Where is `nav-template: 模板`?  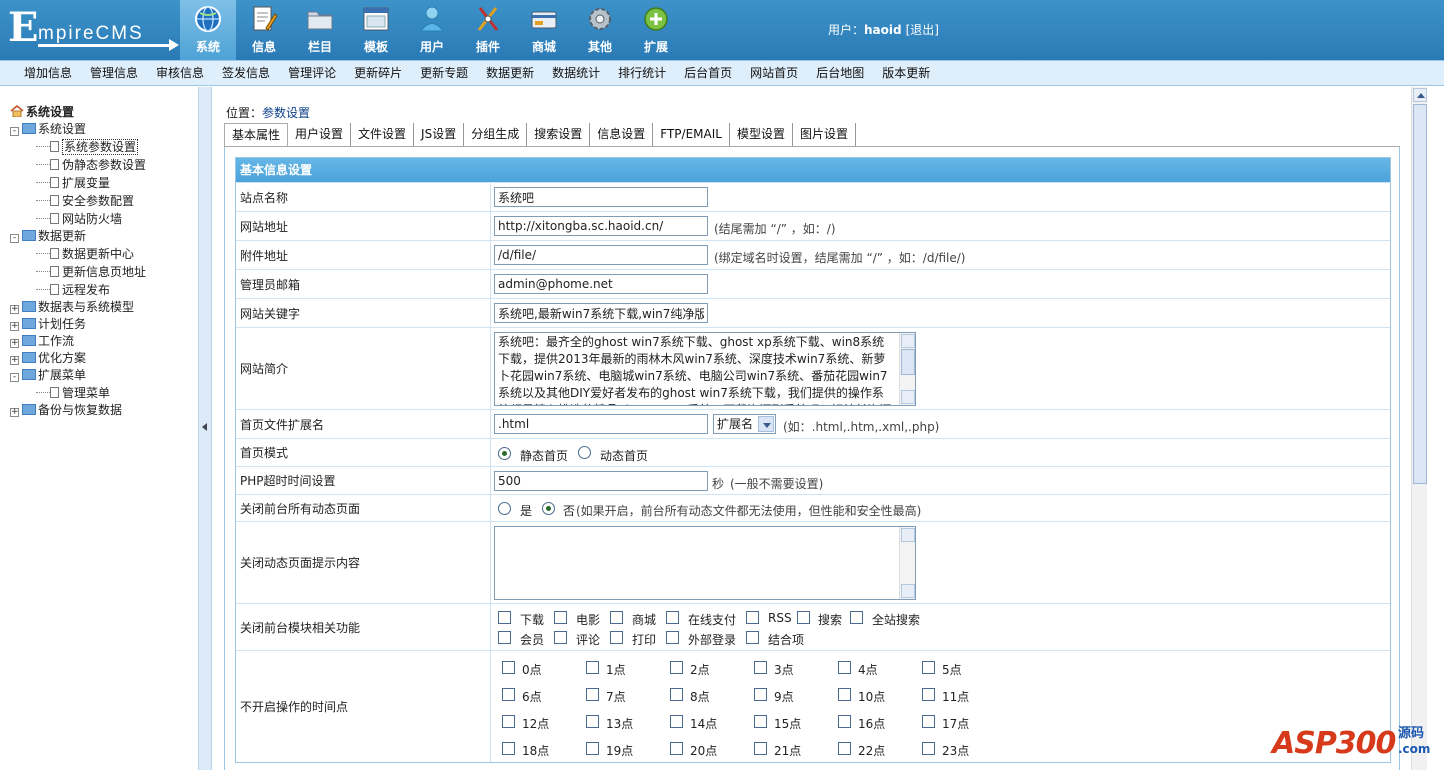
nav-template: 模板 is located at coordinates (376, 30).